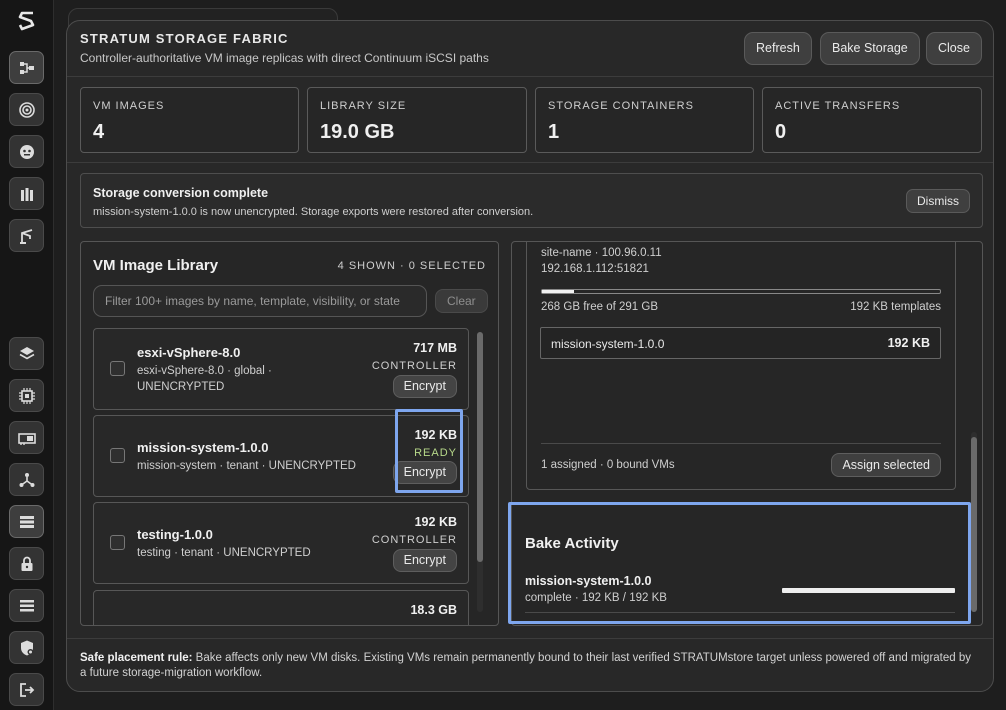  What do you see at coordinates (781, 132) in the screenshot?
I see `stat-value: 0` at bounding box center [781, 132].